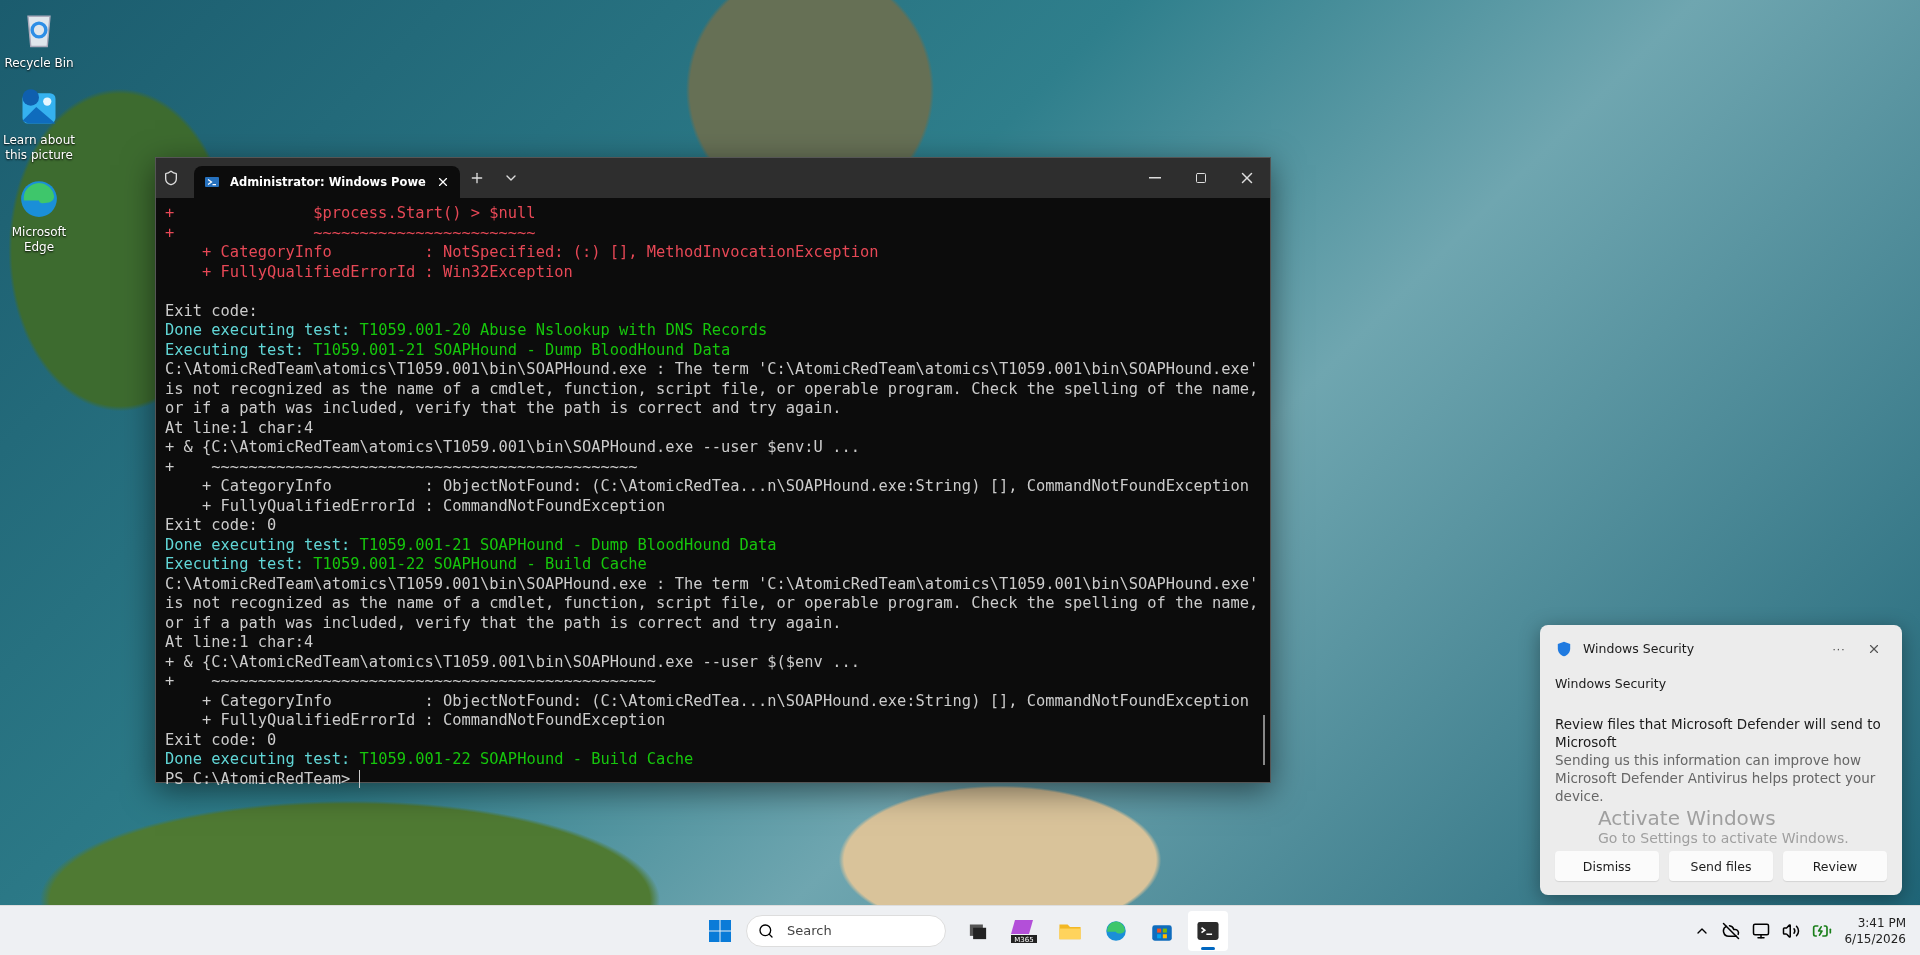 The image size is (1920, 955). What do you see at coordinates (411, 682) in the screenshot?
I see `output-line: + ~~~~~~~~~~~~~~~~~~~~~~~~~~~~~~~~~~~~~~~~~~~~~~~~` at bounding box center [411, 682].